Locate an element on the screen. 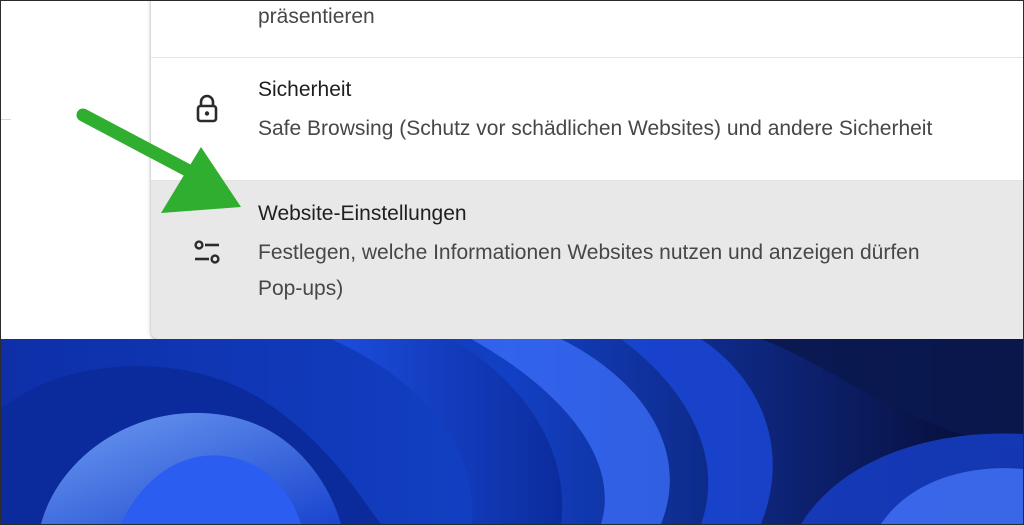 This screenshot has width=1024, height=525. settings-item-site-settings-description-continued: Pop-ups) is located at coordinates (301, 288).